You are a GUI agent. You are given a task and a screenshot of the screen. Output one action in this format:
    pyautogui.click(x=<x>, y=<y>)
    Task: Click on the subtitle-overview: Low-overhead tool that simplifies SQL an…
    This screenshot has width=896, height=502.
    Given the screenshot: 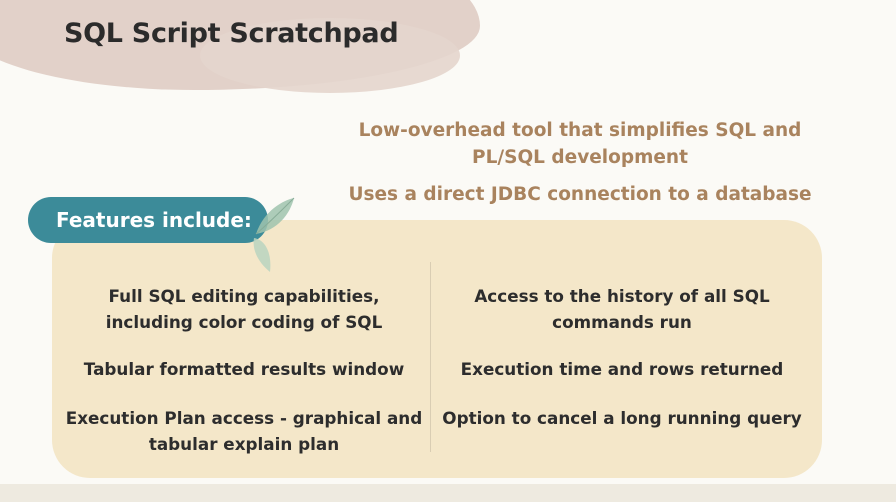 What is the action you would take?
    pyautogui.click(x=580, y=144)
    